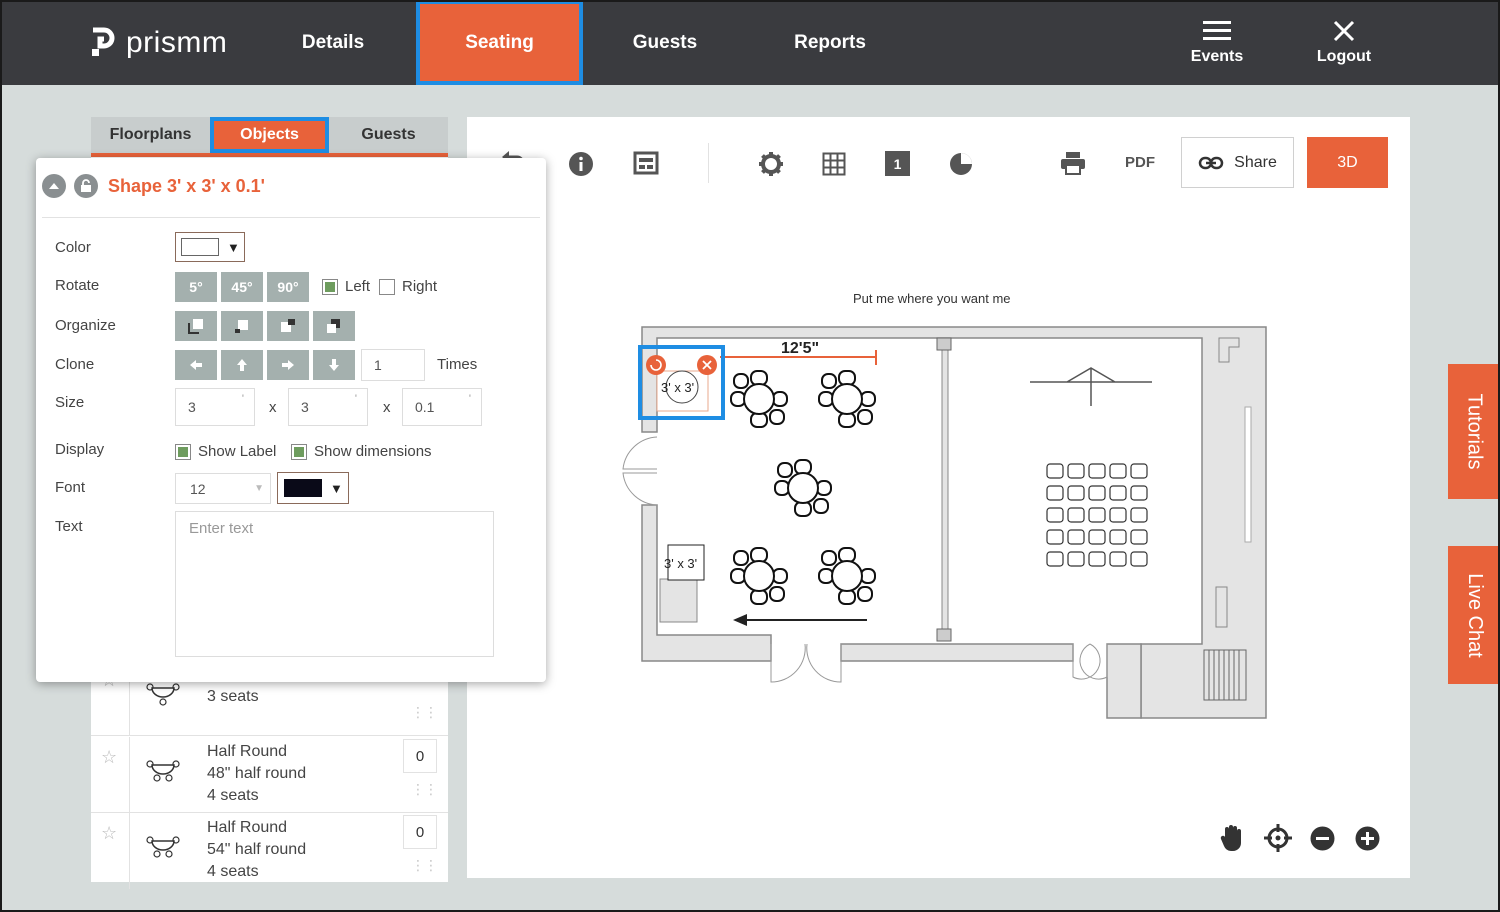 This screenshot has height=912, width=1500. I want to click on tutorials-tab: Tutorials, so click(1474, 431).